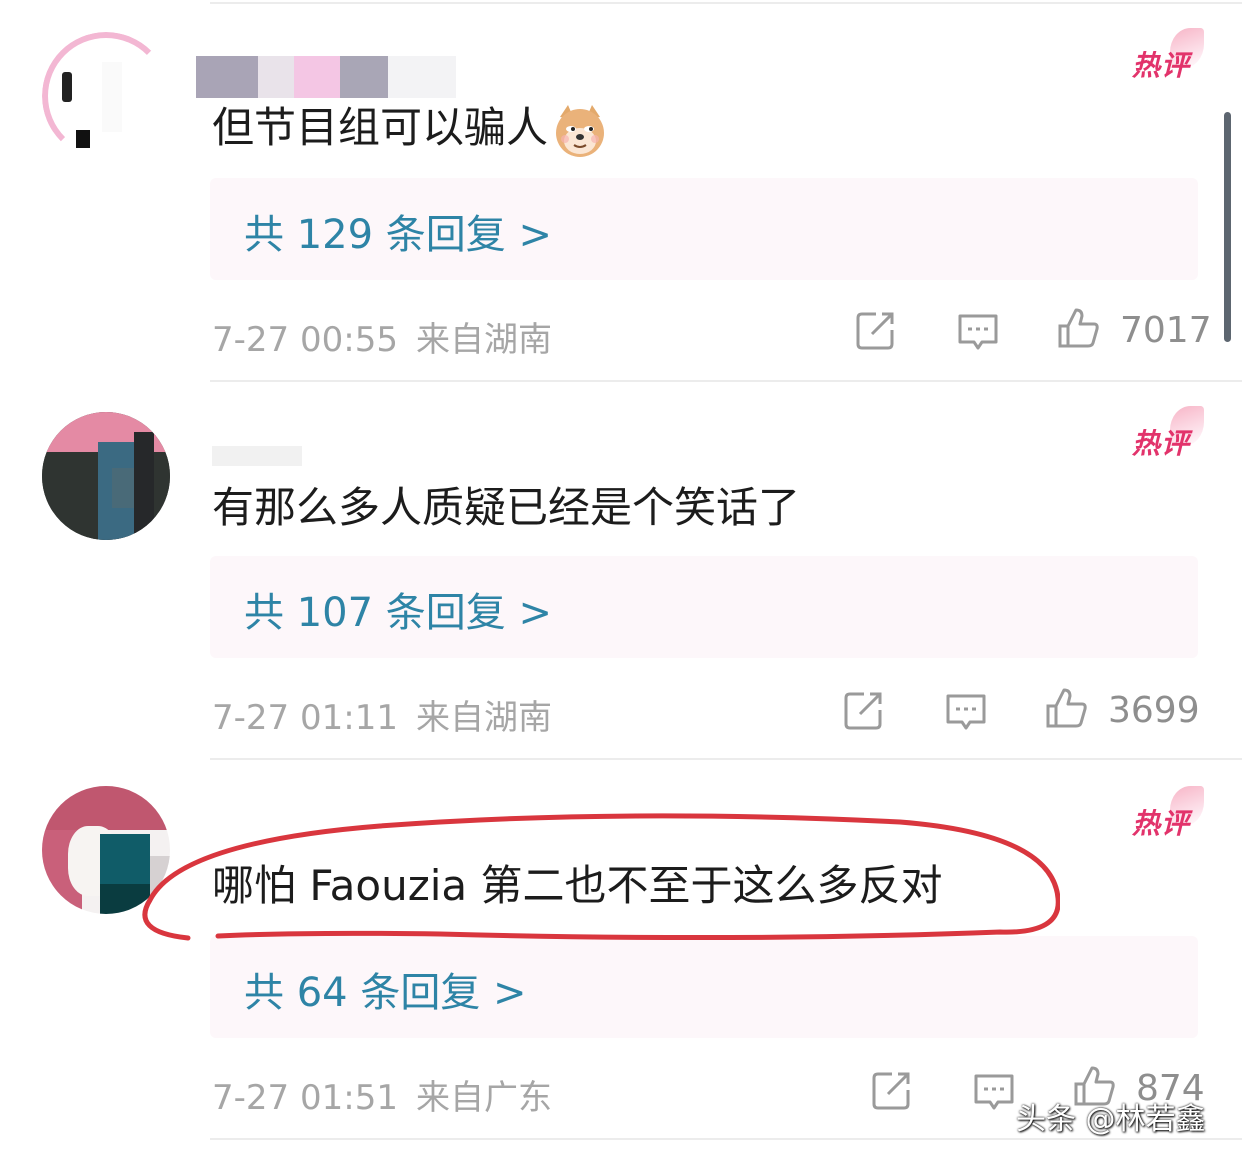 This screenshot has height=1155, width=1242. I want to click on comment-meta: 7-27 00:55 来自湖南, so click(382, 336).